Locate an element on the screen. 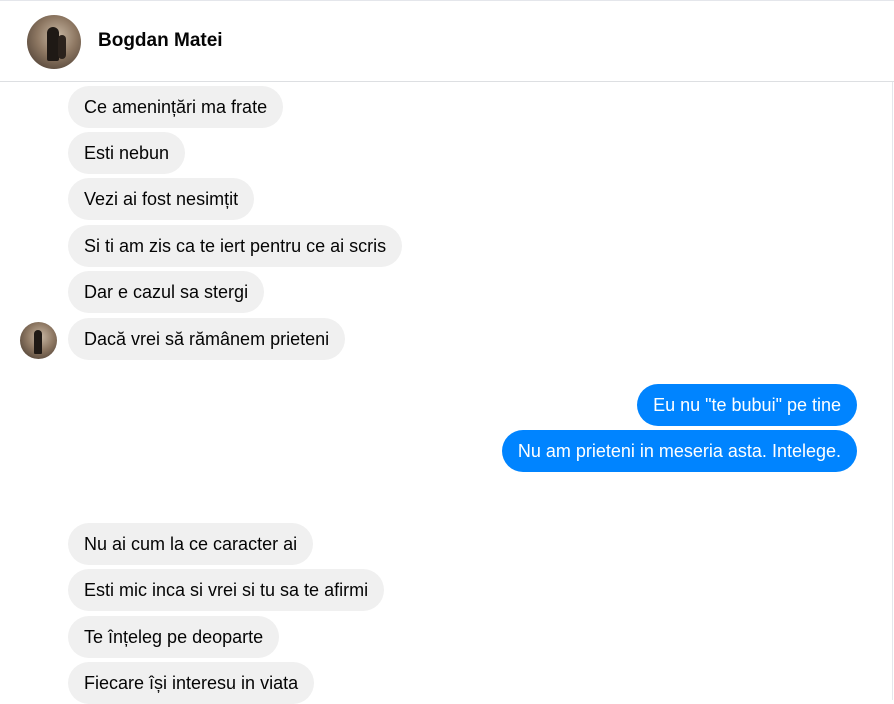  outgoing-message: Eu nu "te bubui" pe tine is located at coordinates (747, 405).